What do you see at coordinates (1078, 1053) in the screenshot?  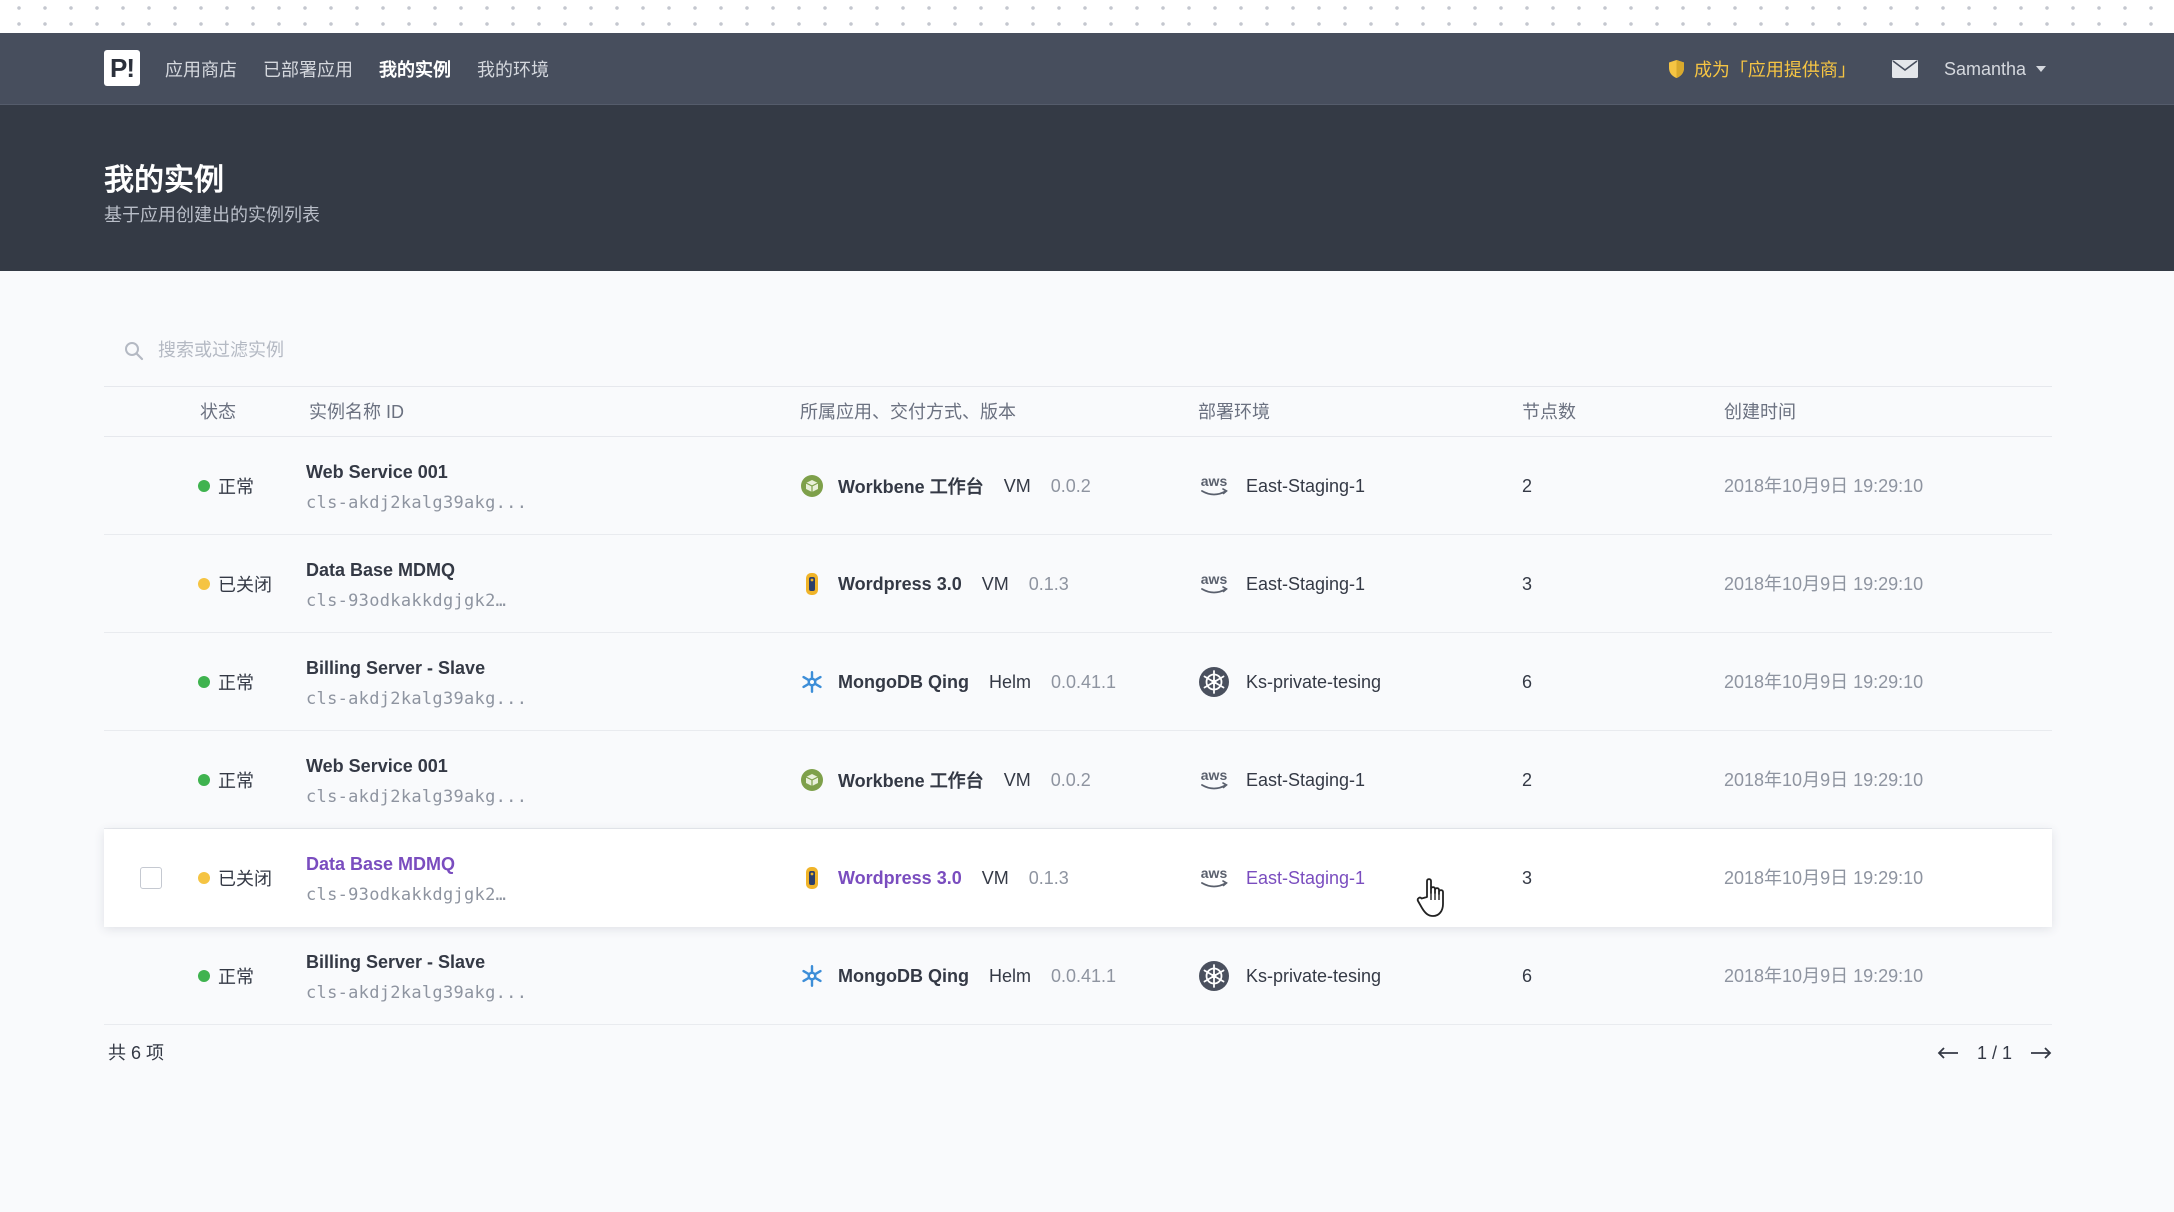 I see `table-footer: 共 6 项 1 / 1` at bounding box center [1078, 1053].